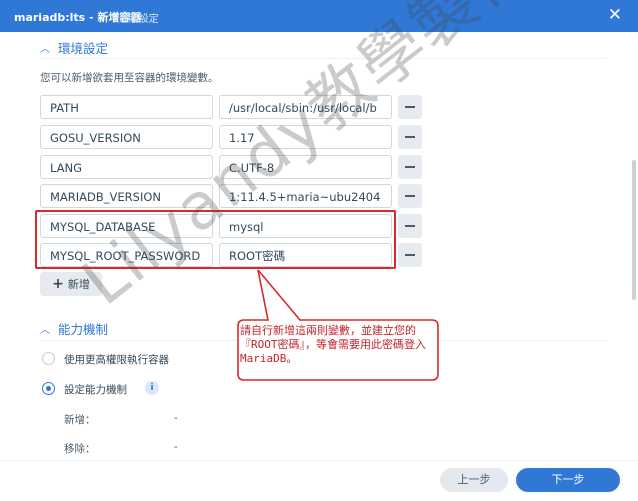 Image resolution: width=638 pixels, height=501 pixels. Describe the element at coordinates (176, 418) in the screenshot. I see `cap-add-value: -` at that location.